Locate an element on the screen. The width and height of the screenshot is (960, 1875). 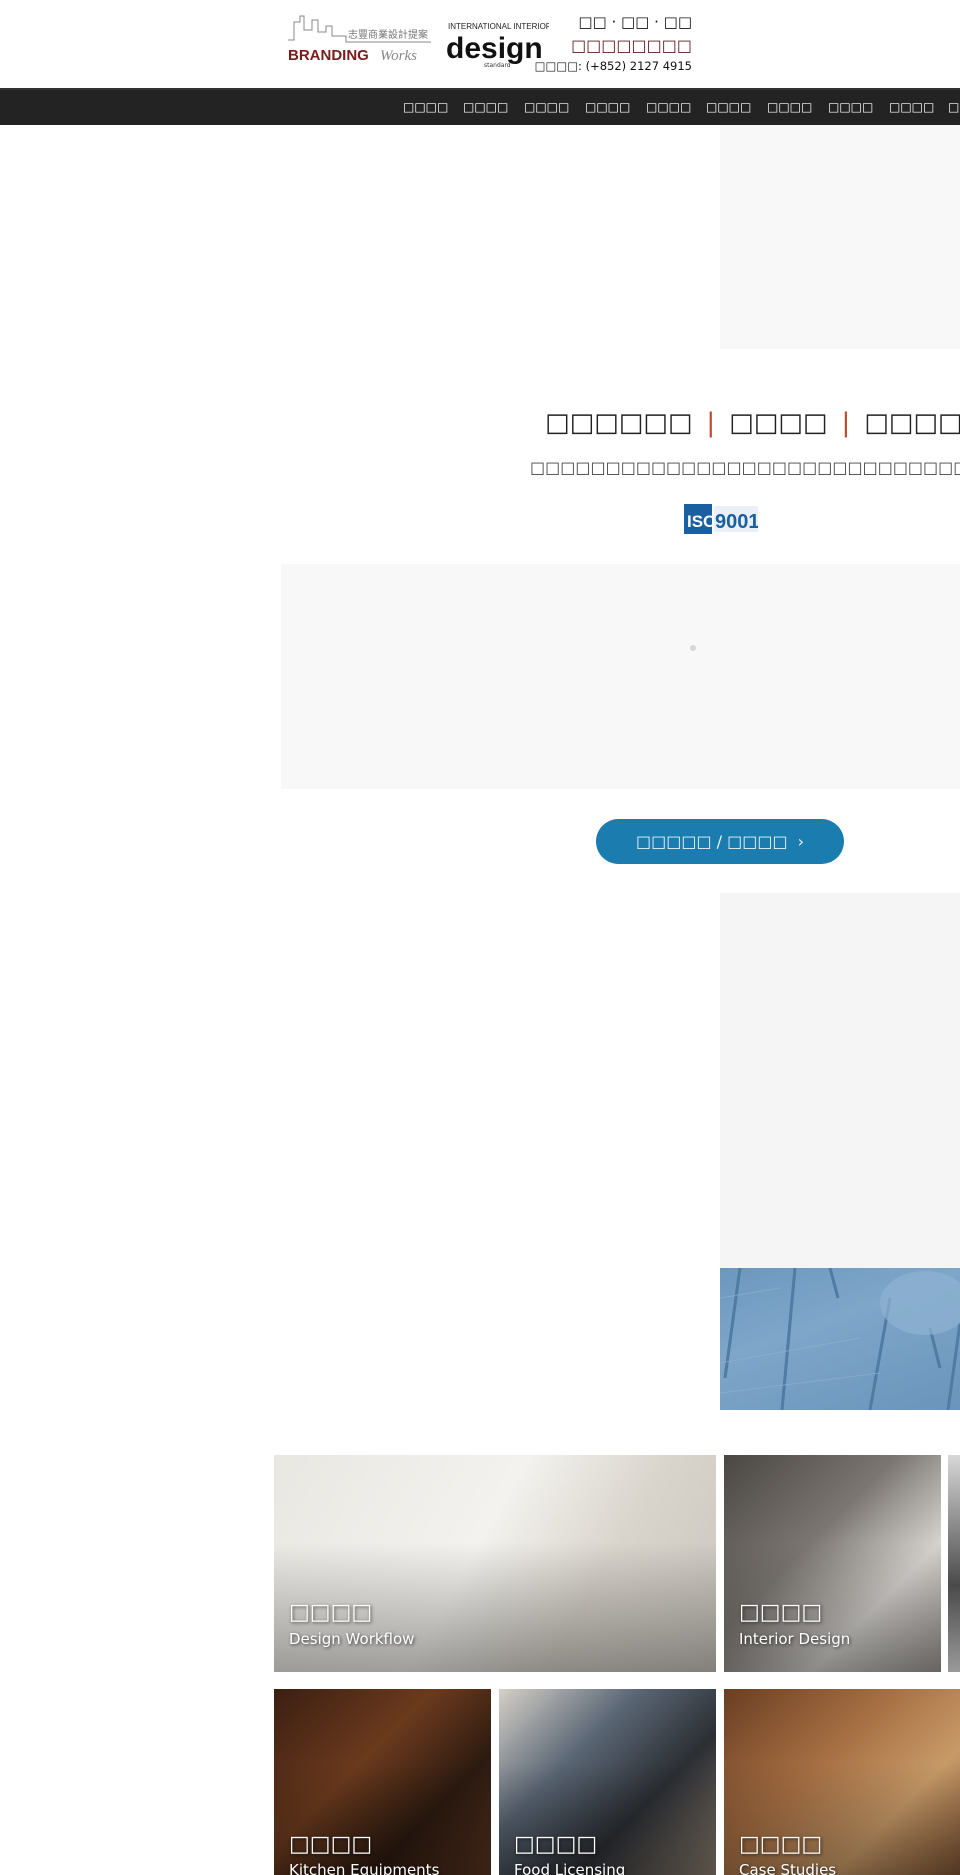
cta-button: □□□□□ / □□□□ › is located at coordinates (720, 841).